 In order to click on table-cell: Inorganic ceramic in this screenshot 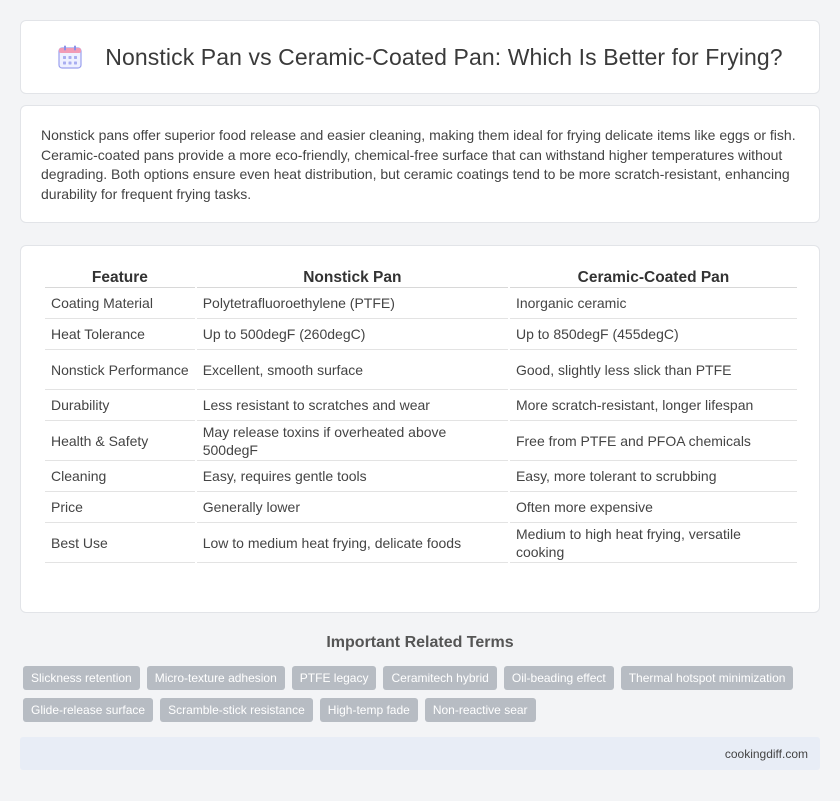, I will do `click(653, 303)`.